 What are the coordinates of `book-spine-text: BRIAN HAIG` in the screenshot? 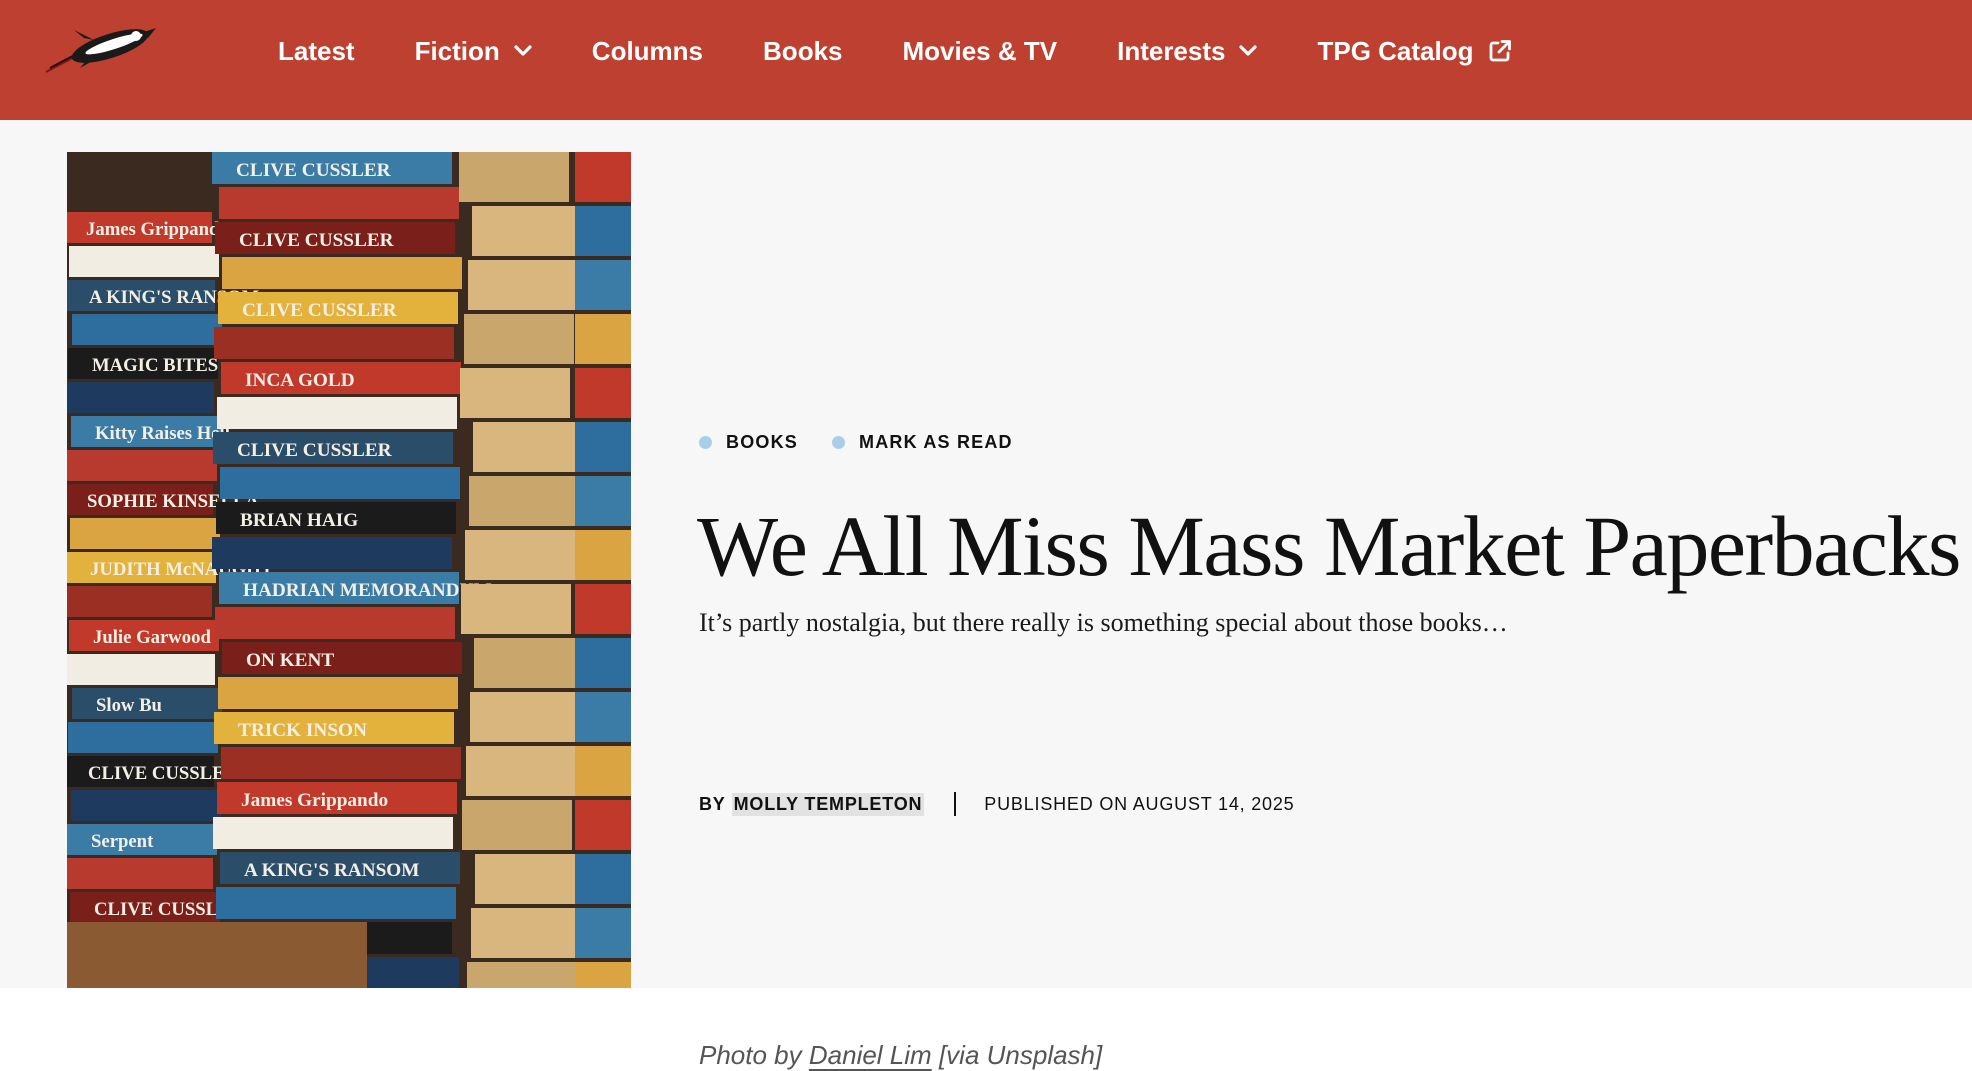 It's located at (299, 520).